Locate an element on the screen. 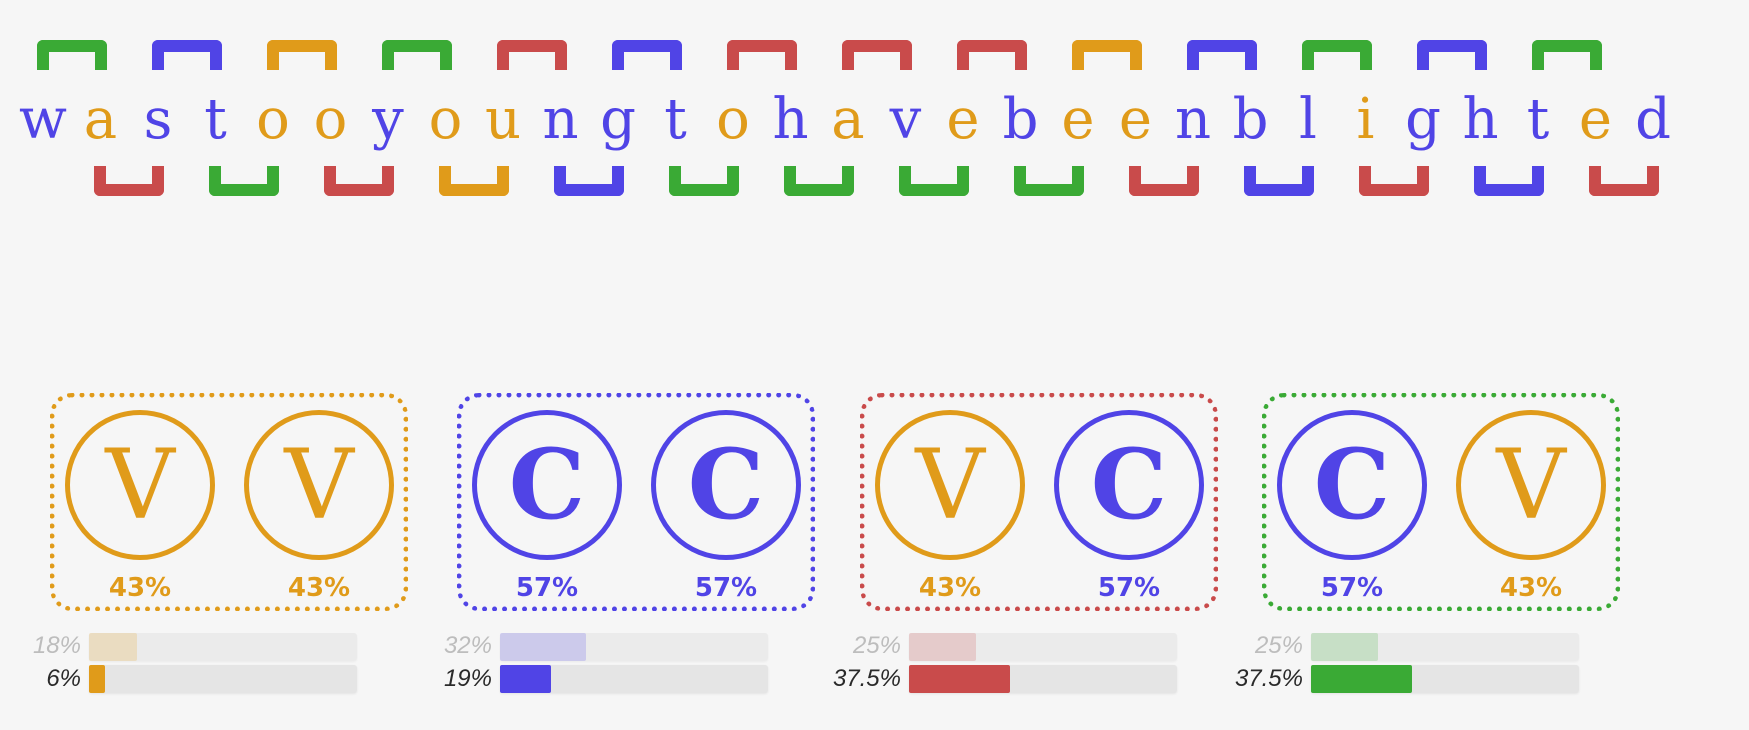 The width and height of the screenshot is (1749, 730). sentence-letter: d is located at coordinates (1653, 119).